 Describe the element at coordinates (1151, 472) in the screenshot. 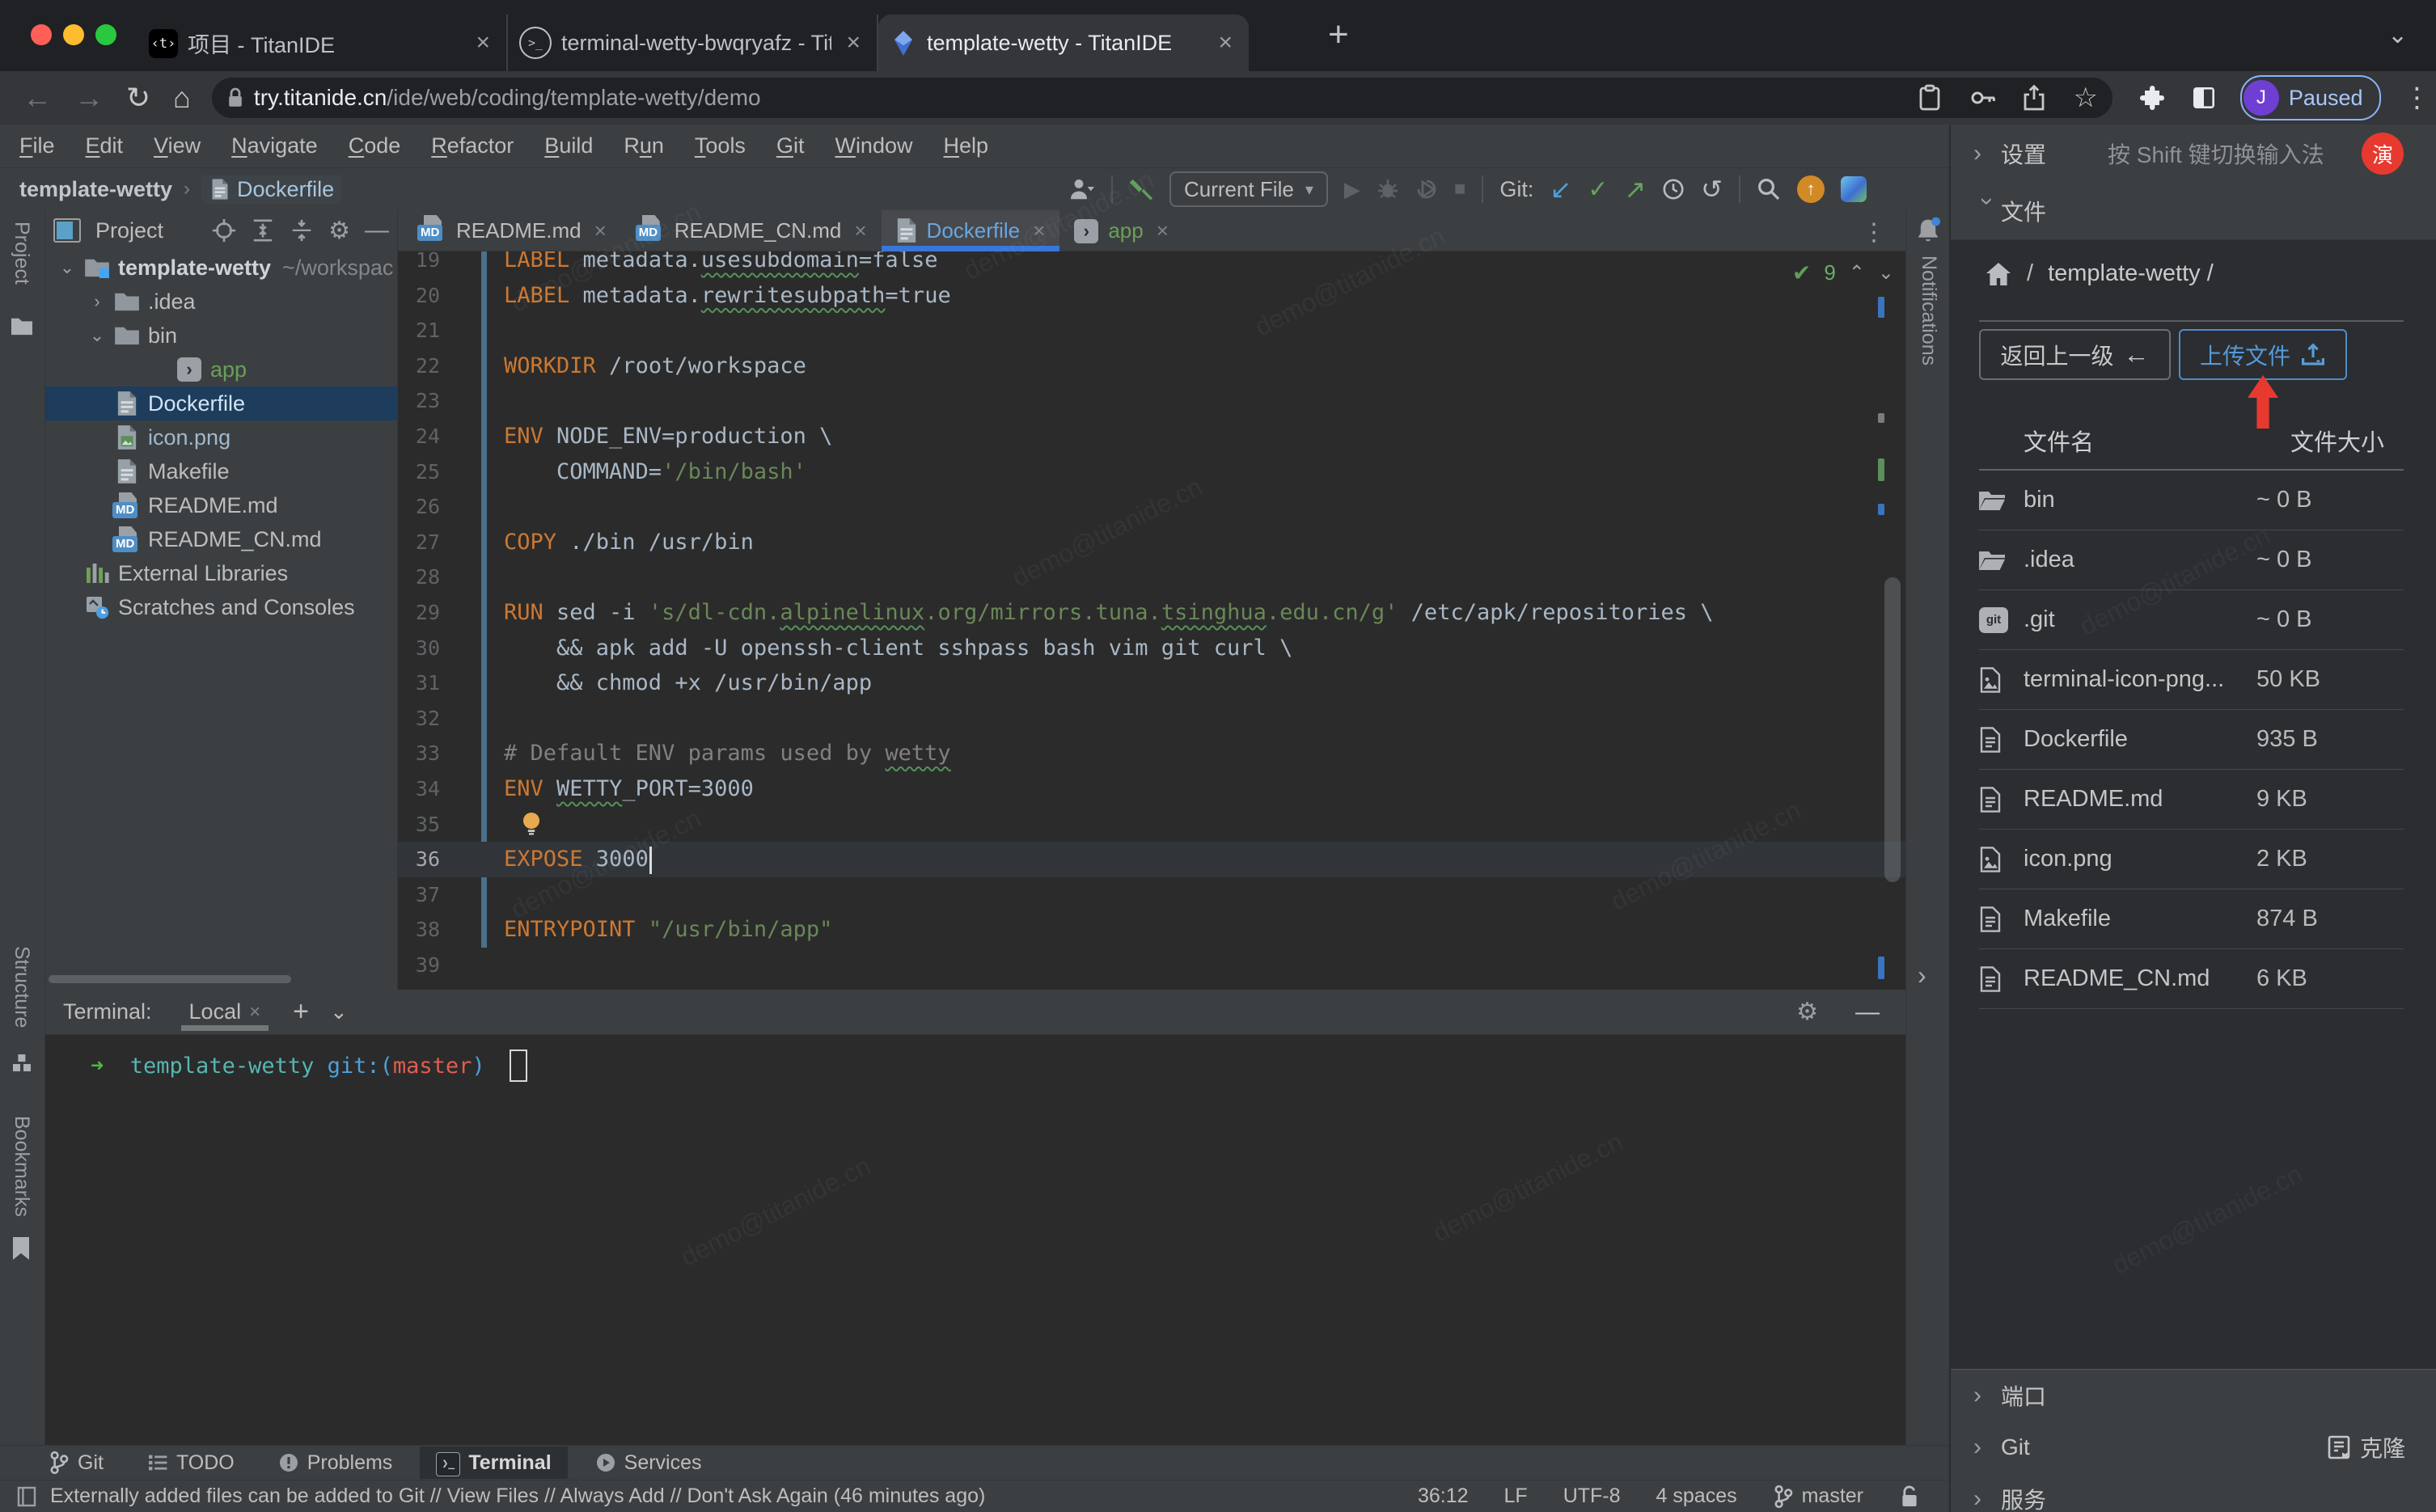

I see `code-line-25: 25 COMMAND='/bin/bash'` at that location.